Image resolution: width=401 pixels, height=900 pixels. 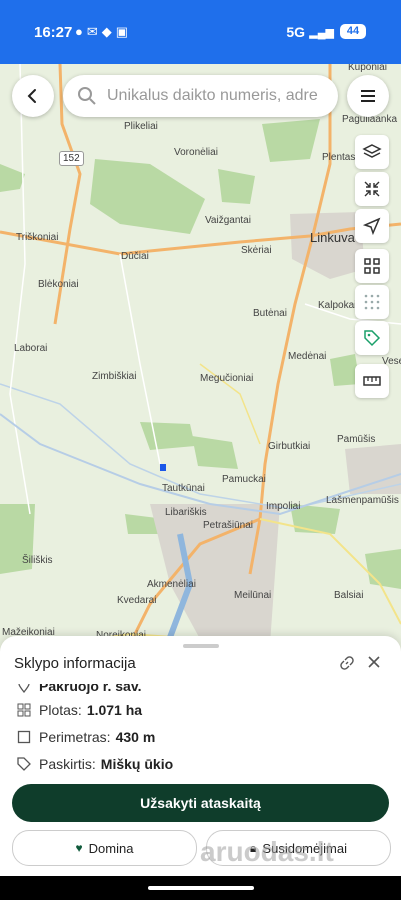 I want to click on back-button, so click(x=33, y=96).